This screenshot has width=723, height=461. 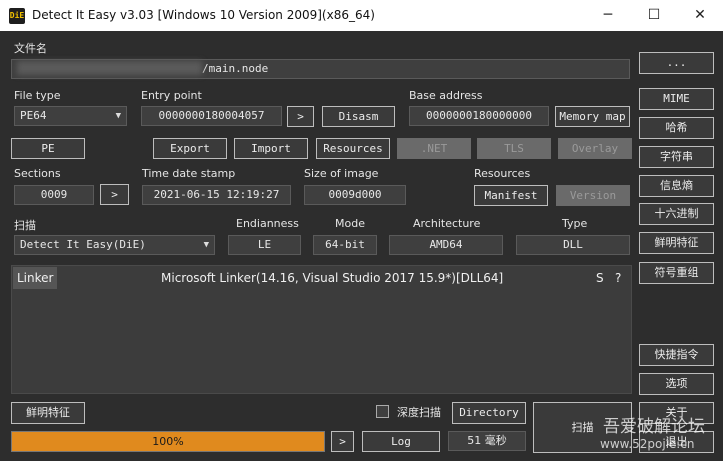 What do you see at coordinates (600, 278) in the screenshot?
I see `result-signature-button: S` at bounding box center [600, 278].